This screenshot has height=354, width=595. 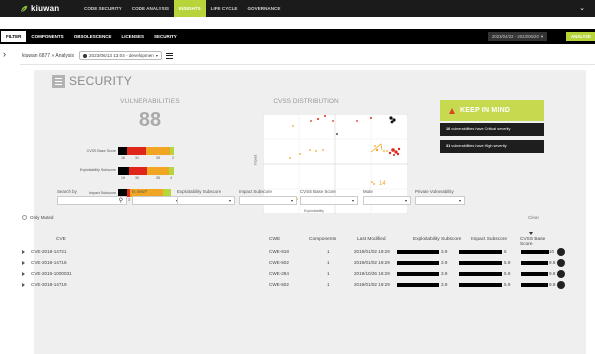 What do you see at coordinates (552, 284) in the screenshot?
I see `cvss-value: 9.8` at bounding box center [552, 284].